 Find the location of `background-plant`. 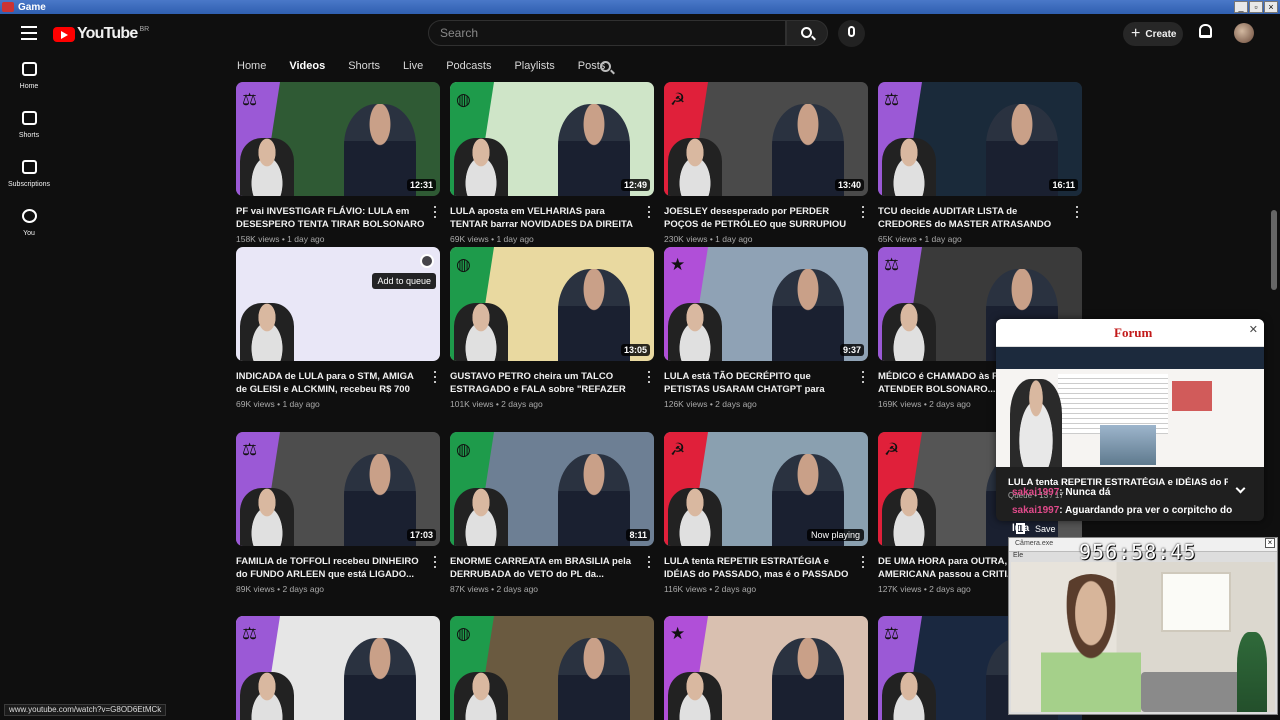

background-plant is located at coordinates (1252, 672).